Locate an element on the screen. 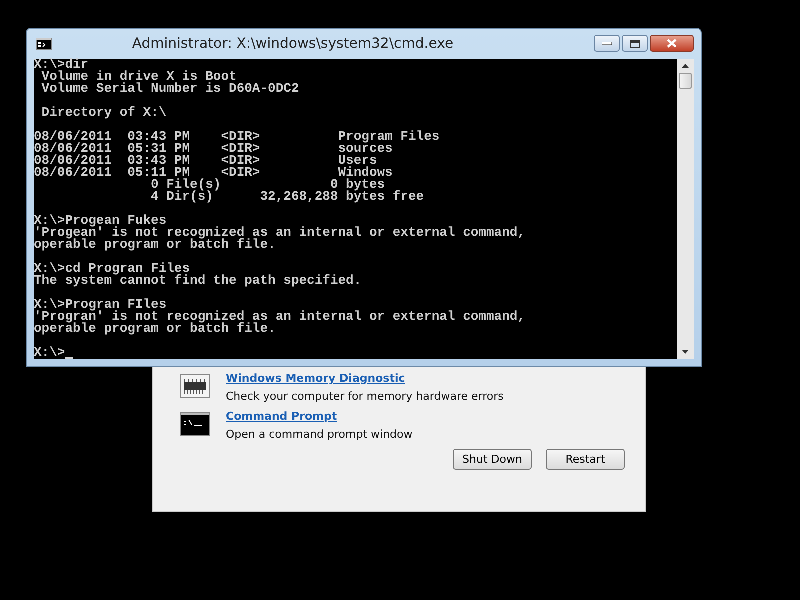 The height and width of the screenshot is (600, 800). close-icon is located at coordinates (672, 43).